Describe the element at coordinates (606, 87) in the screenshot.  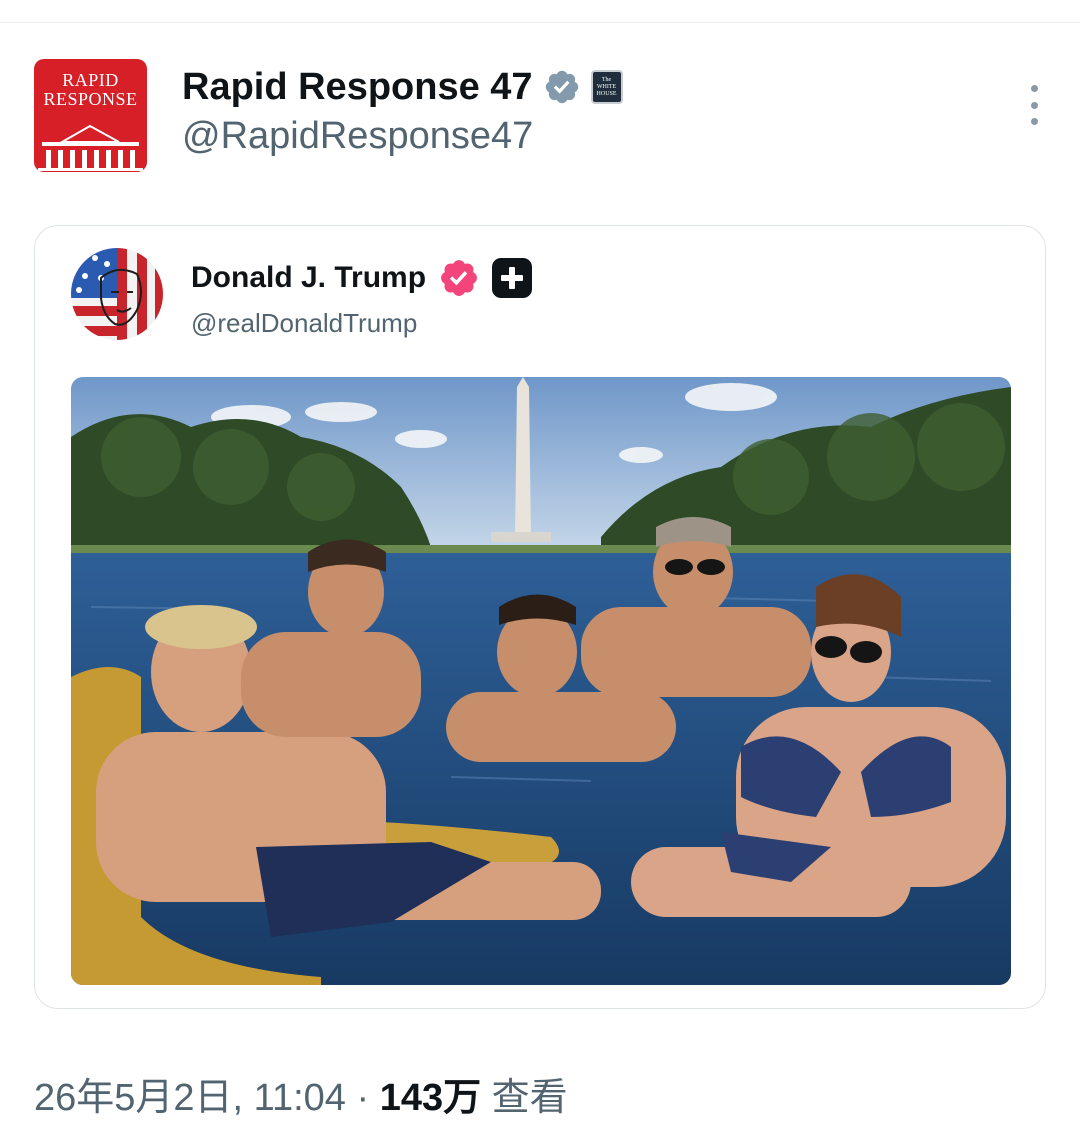
I see `white-house-affiliation-badge: The WHITE HOUSE` at that location.